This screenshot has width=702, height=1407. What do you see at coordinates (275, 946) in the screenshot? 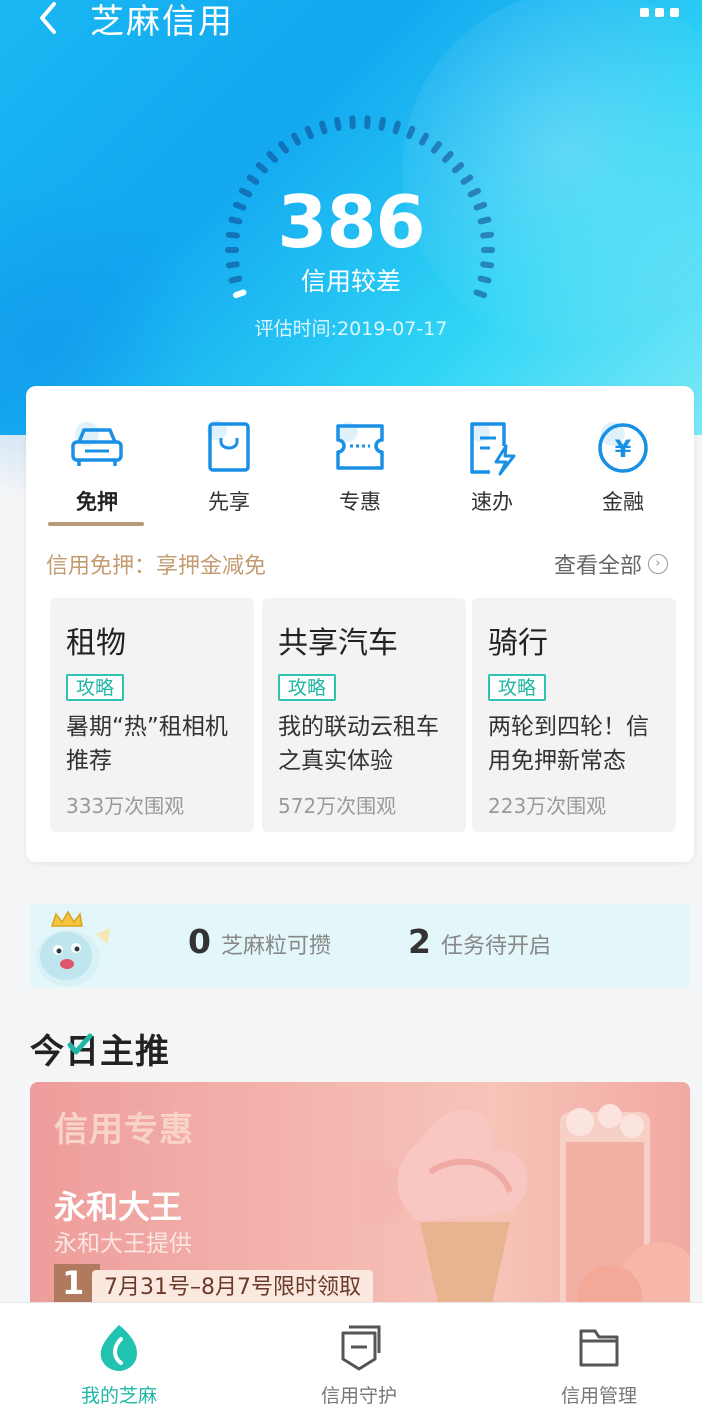
I see `grains-label: 芝麻粒可攒` at bounding box center [275, 946].